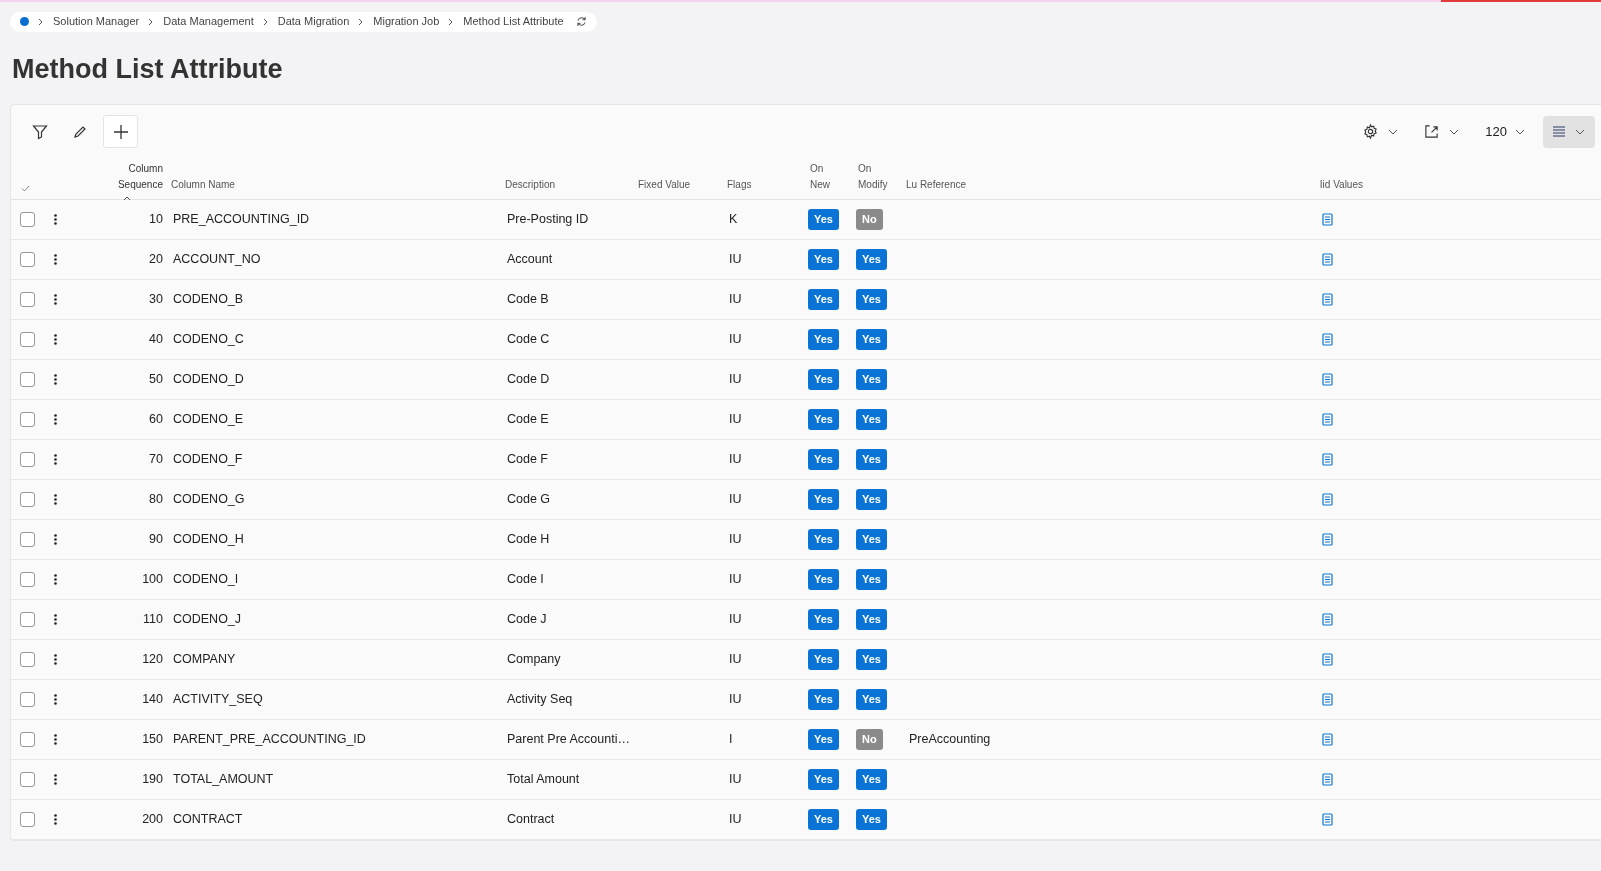  Describe the element at coordinates (731, 738) in the screenshot. I see `table-cell: I` at that location.